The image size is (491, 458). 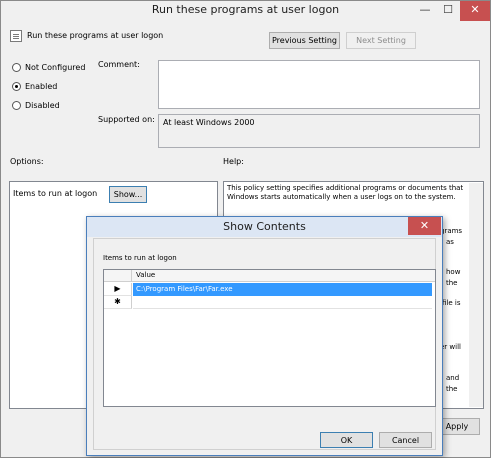 I want to click on new-value-cell, so click(x=282, y=302).